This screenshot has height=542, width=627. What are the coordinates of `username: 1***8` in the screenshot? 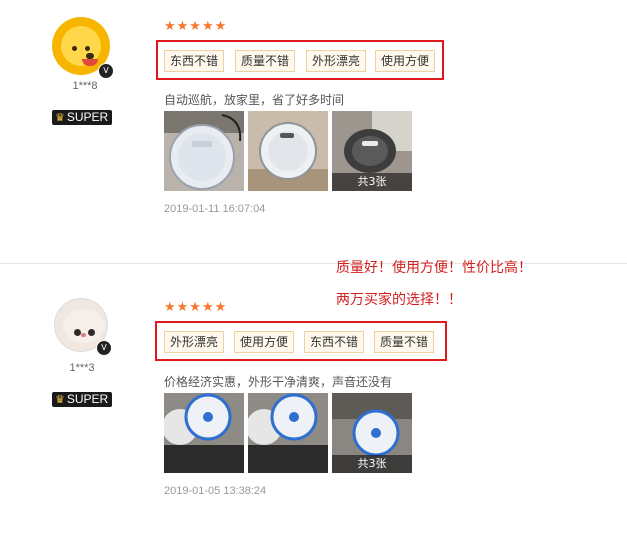 It's located at (85, 86).